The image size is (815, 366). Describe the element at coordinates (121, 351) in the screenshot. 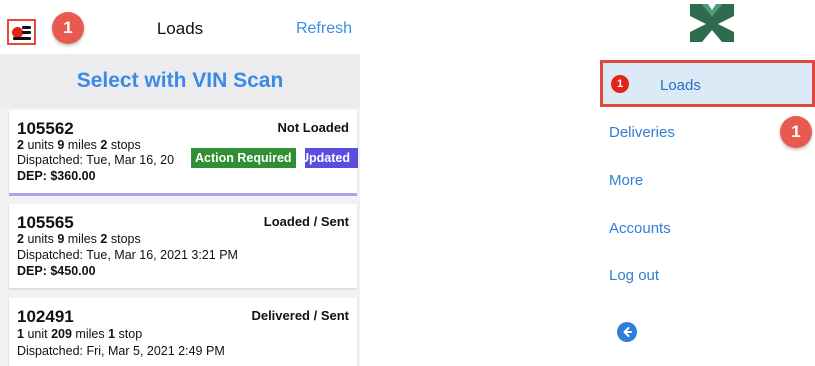

I see `load-dispatched: Dispatched: Fri, Mar 5, 2021 2:49 PM` at that location.